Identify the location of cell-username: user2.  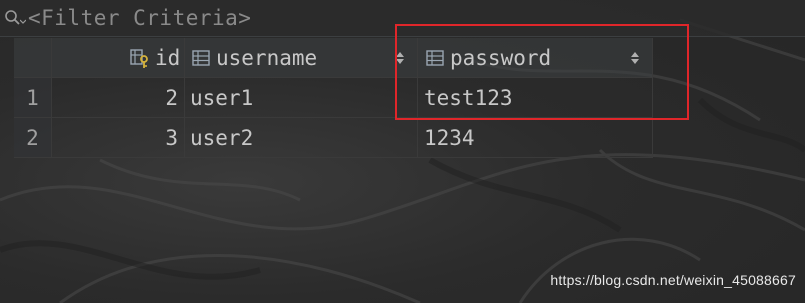
(301, 138).